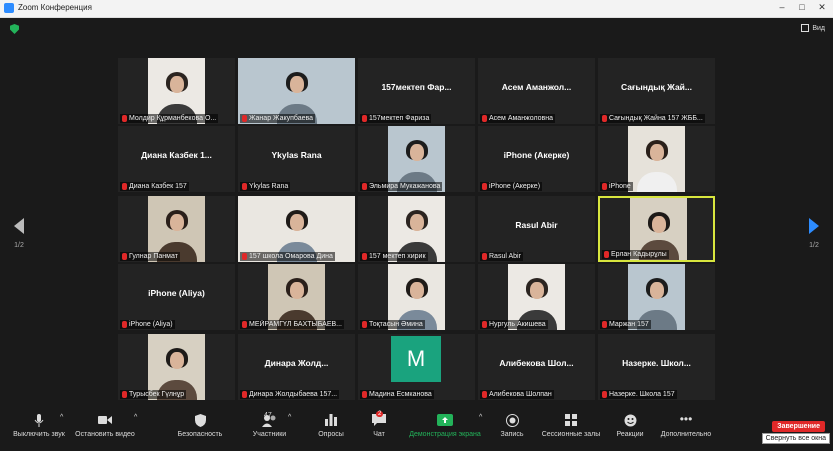 This screenshot has height=451, width=833. What do you see at coordinates (505, 256) in the screenshot?
I see `participant-name: Rasul Abir` at bounding box center [505, 256].